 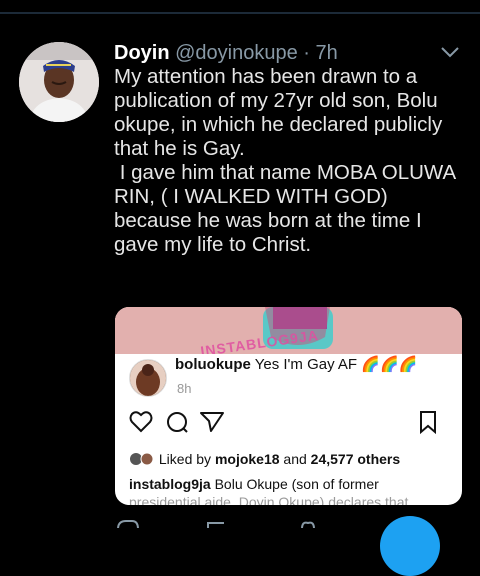 I want to click on share-icon, so click(x=212, y=422).